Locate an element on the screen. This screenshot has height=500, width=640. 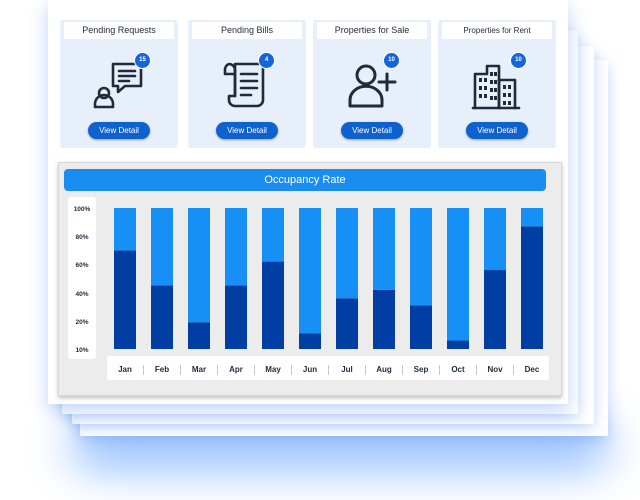
x-tick-label: Aug is located at coordinates (384, 369).